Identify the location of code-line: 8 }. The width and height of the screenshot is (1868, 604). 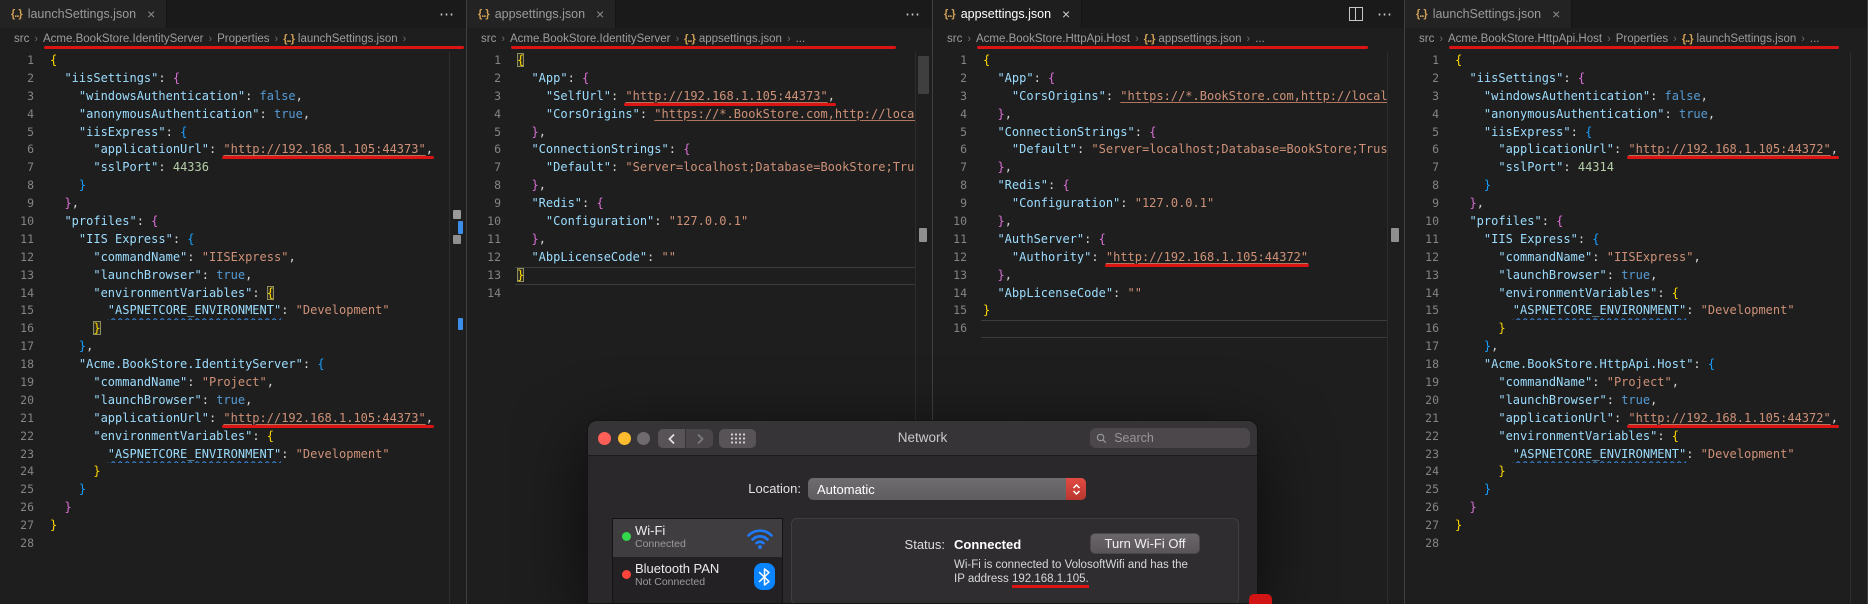
(225, 186).